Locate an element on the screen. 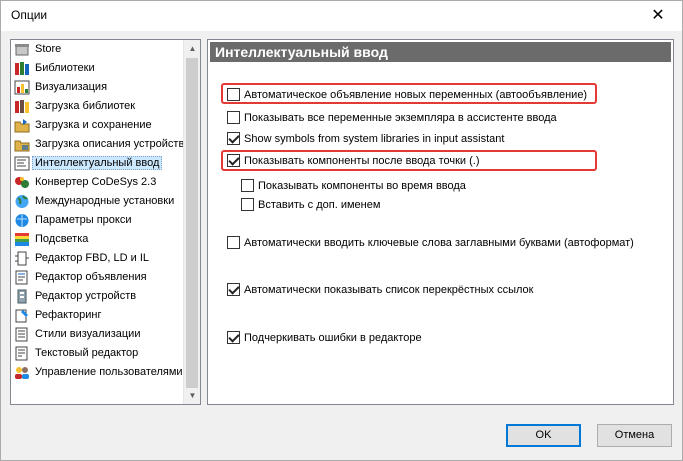 The height and width of the screenshot is (461, 683). window-title: Опции is located at coordinates (29, 15).